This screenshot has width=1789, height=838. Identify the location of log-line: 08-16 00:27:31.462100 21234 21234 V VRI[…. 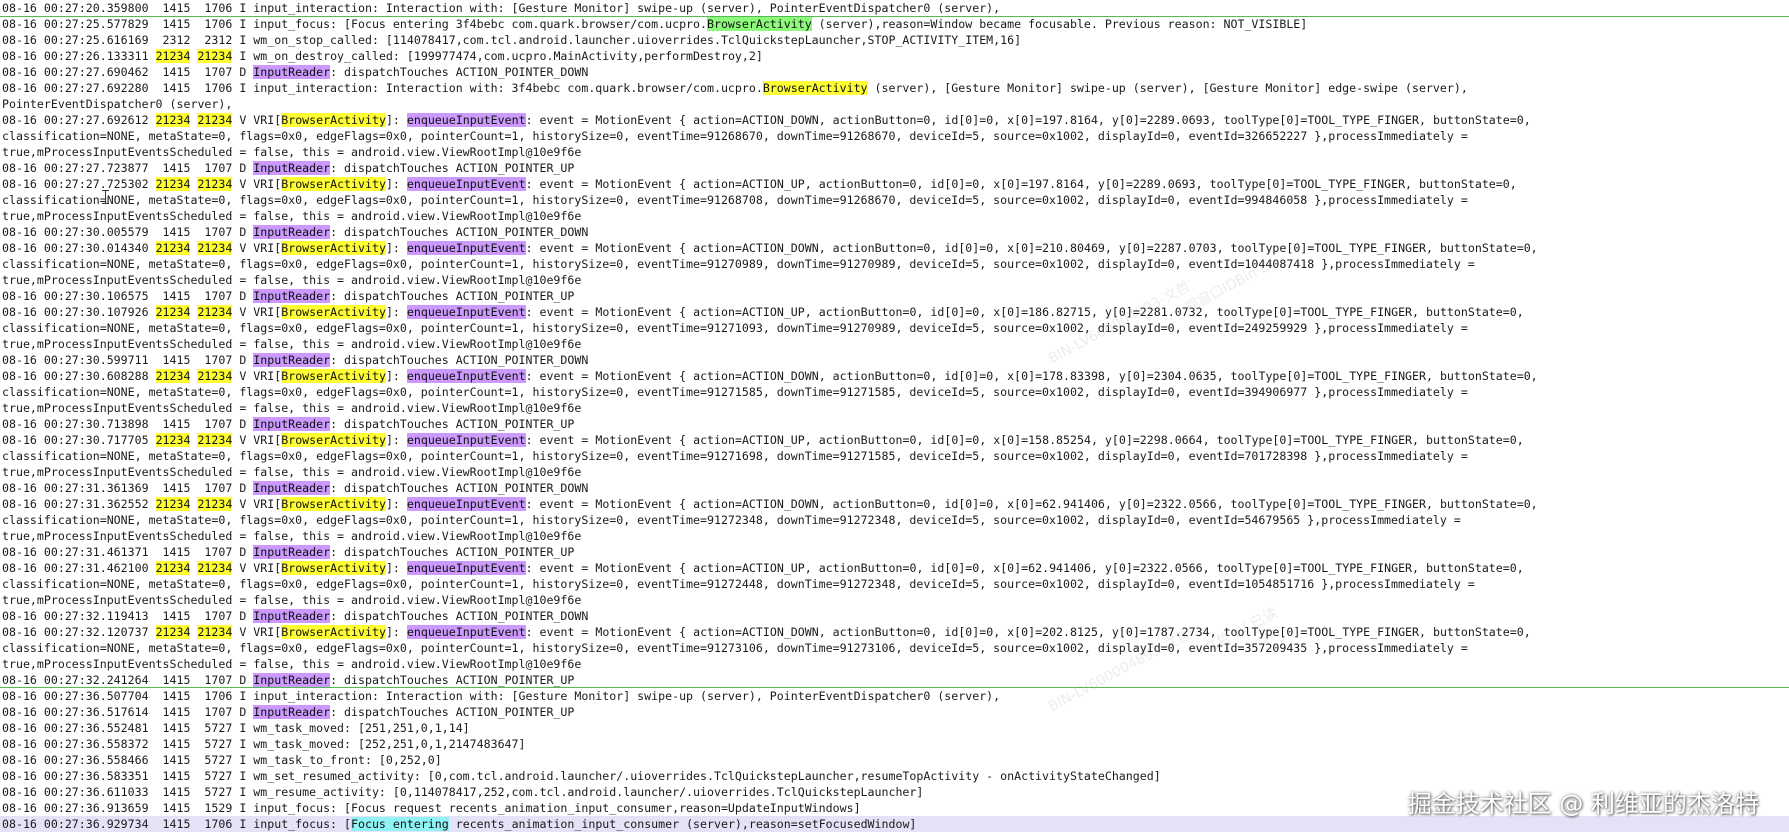
(894, 568).